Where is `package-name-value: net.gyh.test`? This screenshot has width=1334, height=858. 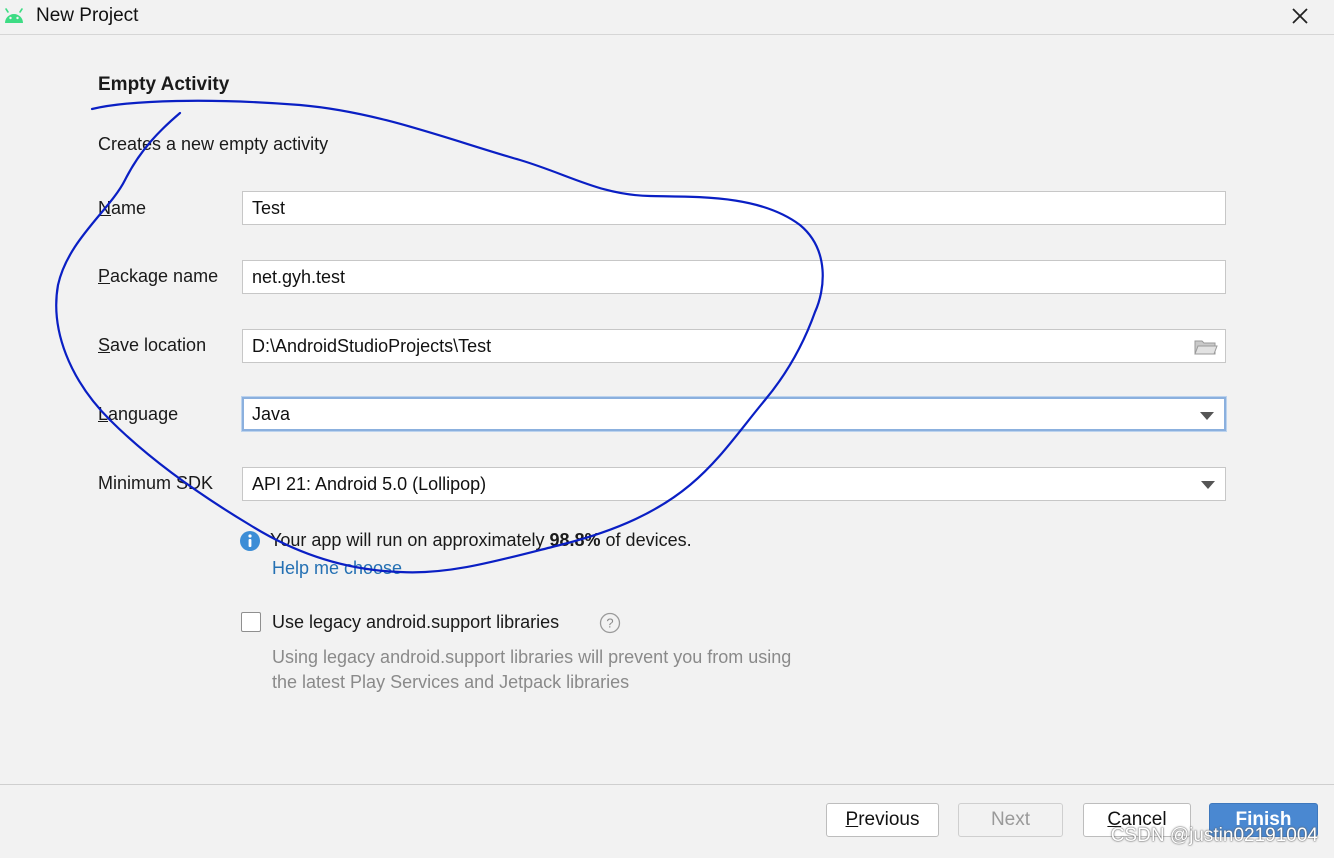 package-name-value: net.gyh.test is located at coordinates (299, 277).